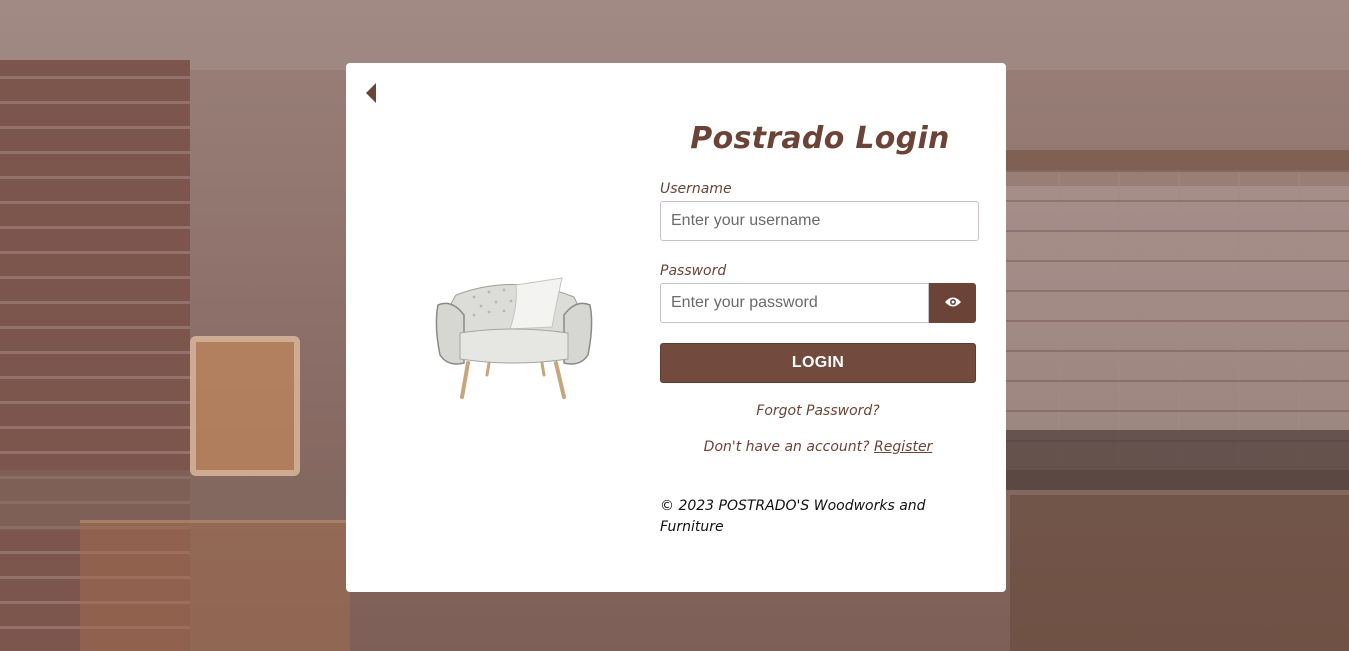 The height and width of the screenshot is (651, 1349). I want to click on armchair-image, so click(514, 337).